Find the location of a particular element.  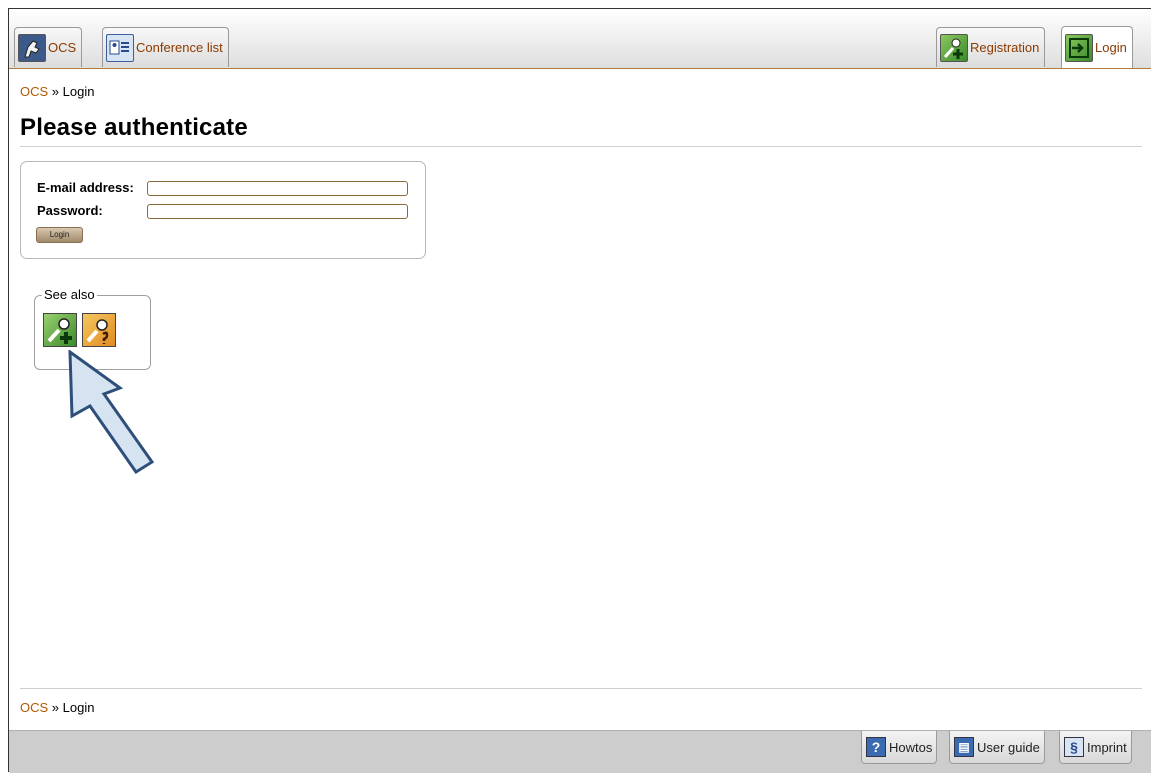

footer-tab-howtos: ? Howtos is located at coordinates (899, 747).